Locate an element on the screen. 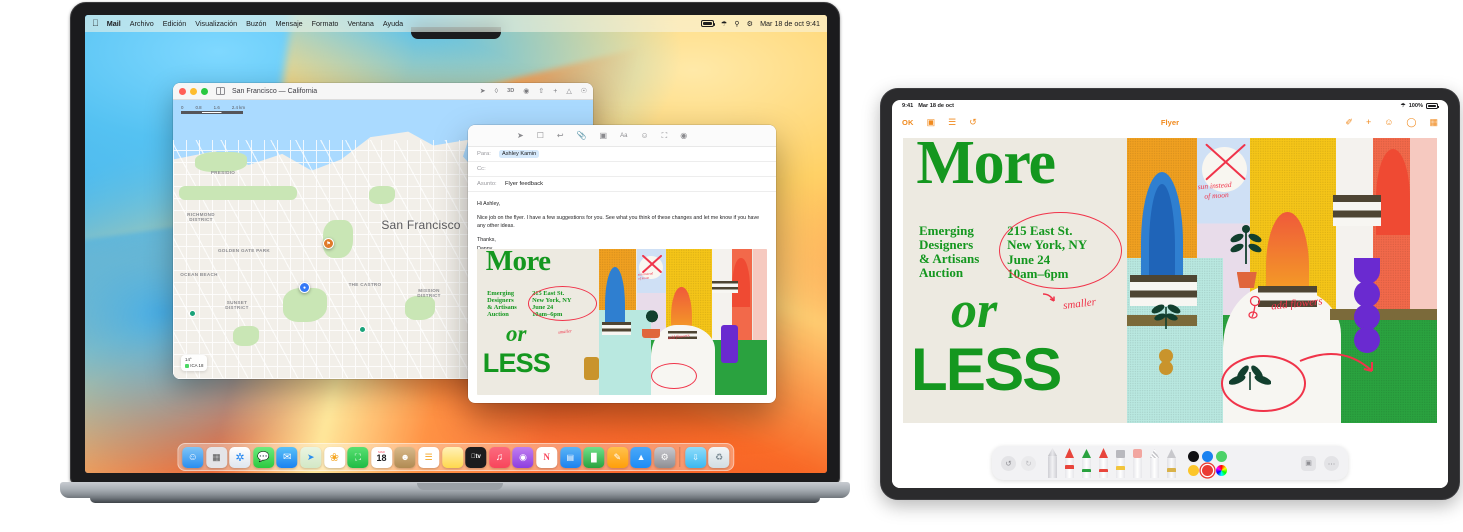 This screenshot has width=1463, height=532. map-weather-widget: 14° ICA 18 is located at coordinates (194, 363).